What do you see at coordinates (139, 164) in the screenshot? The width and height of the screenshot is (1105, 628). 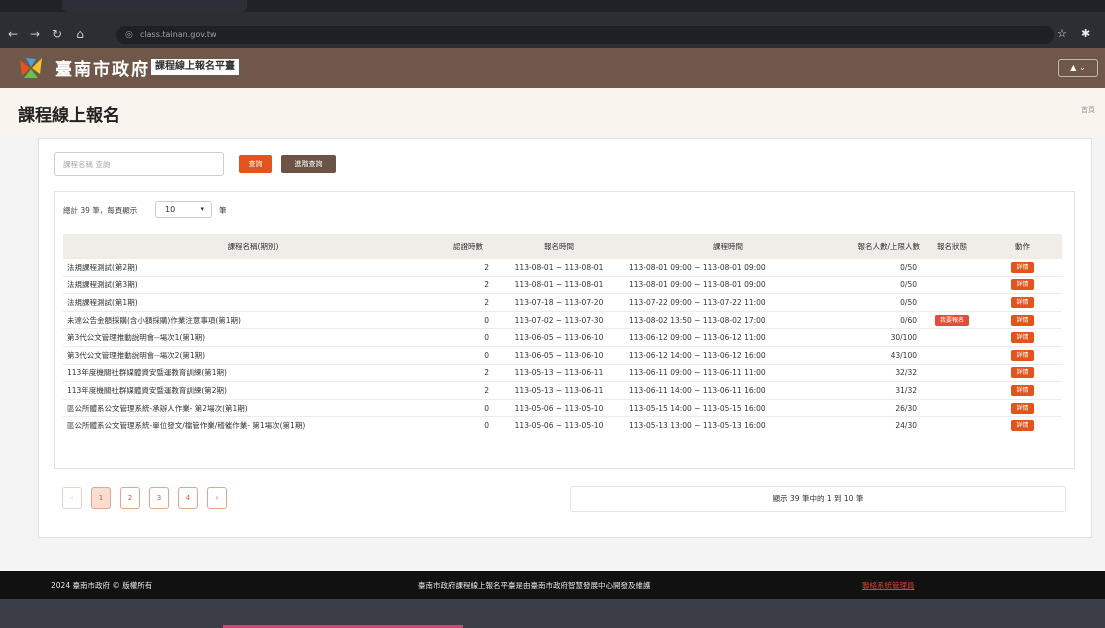 I see `course-search-input: 課程名稱 查詢` at bounding box center [139, 164].